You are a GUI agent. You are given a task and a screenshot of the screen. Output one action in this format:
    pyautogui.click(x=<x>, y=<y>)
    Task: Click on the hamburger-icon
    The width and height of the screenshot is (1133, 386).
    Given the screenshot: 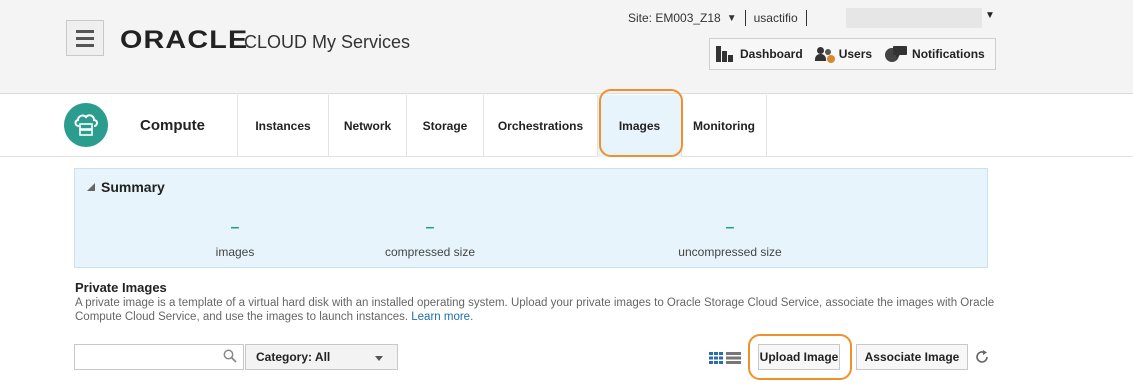 What is the action you would take?
    pyautogui.click(x=85, y=38)
    